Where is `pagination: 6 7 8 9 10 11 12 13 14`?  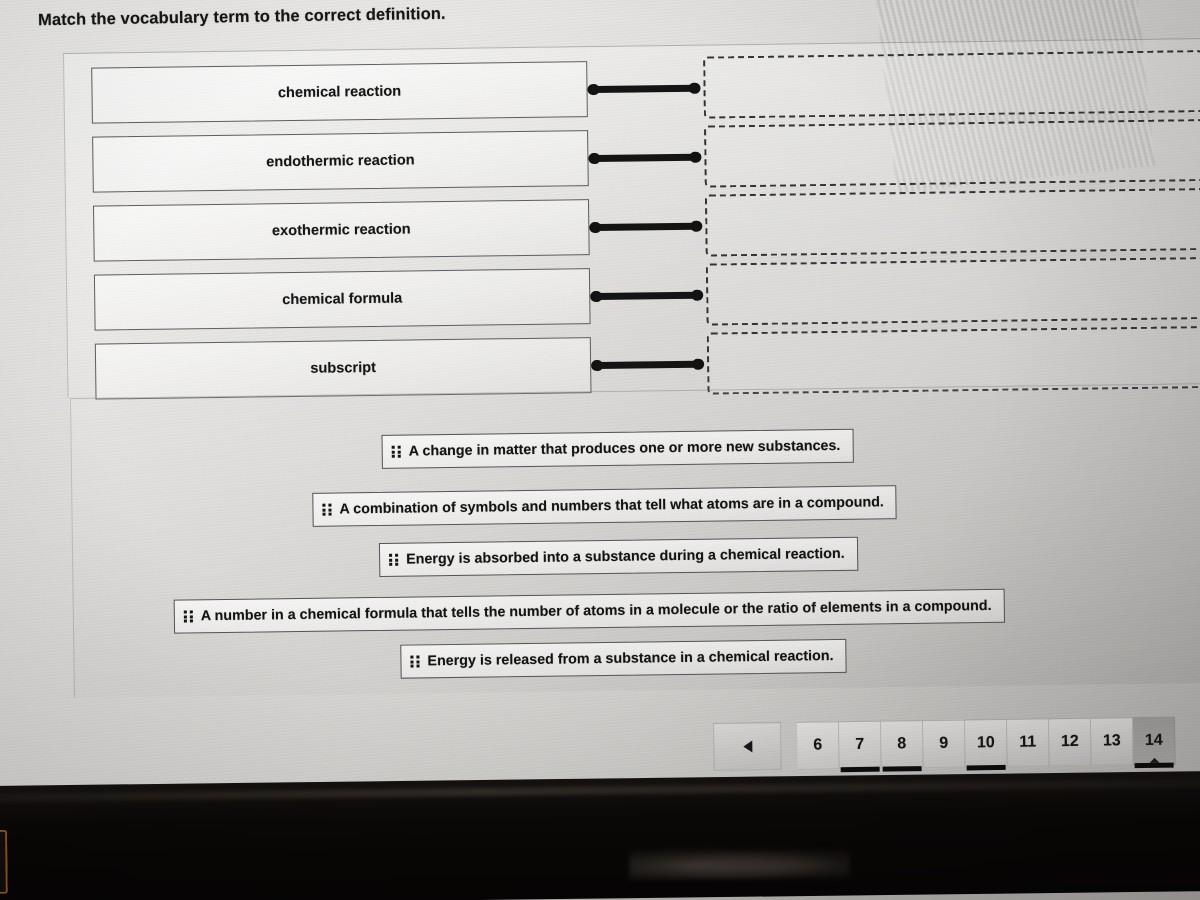 pagination: 6 7 8 9 10 11 12 13 14 is located at coordinates (944, 743).